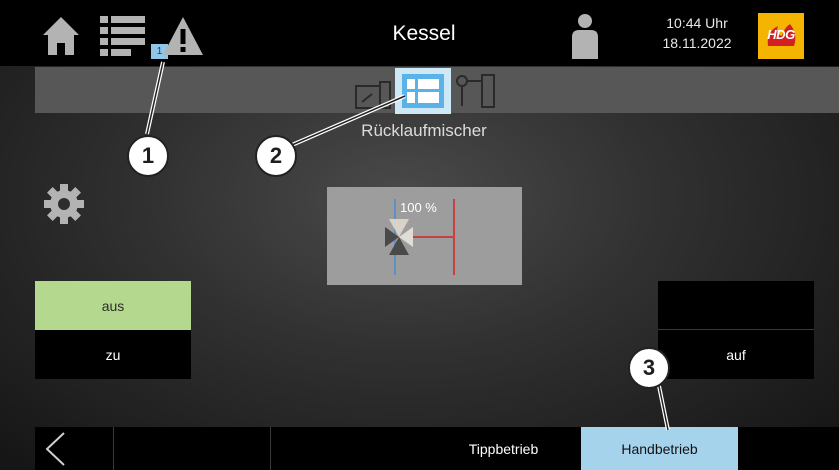  What do you see at coordinates (649, 368) in the screenshot?
I see `callout-3: 3` at bounding box center [649, 368].